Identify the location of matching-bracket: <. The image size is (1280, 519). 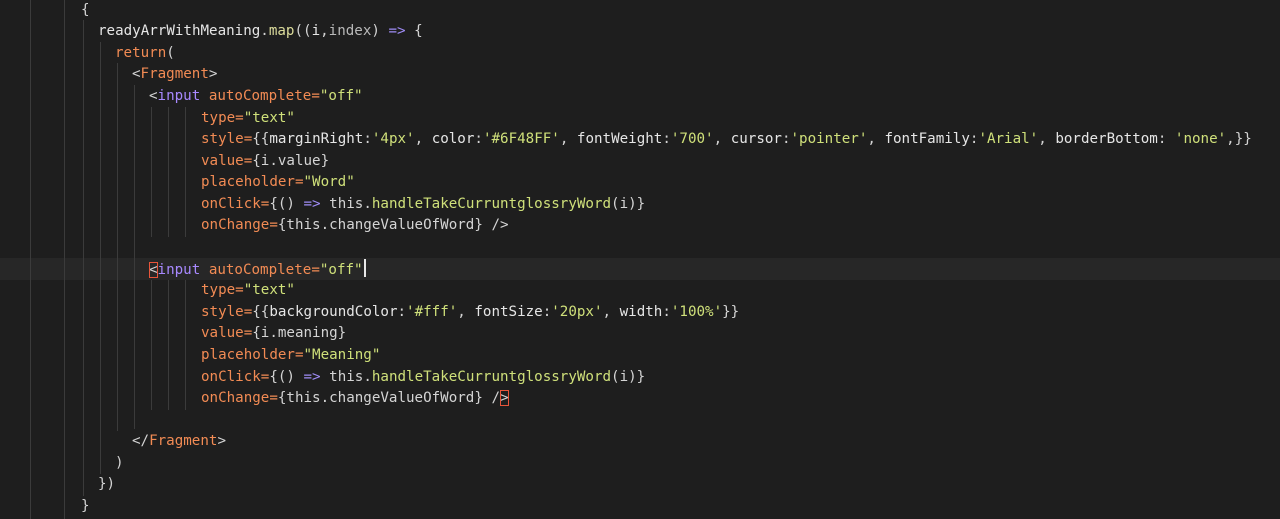
(153, 269).